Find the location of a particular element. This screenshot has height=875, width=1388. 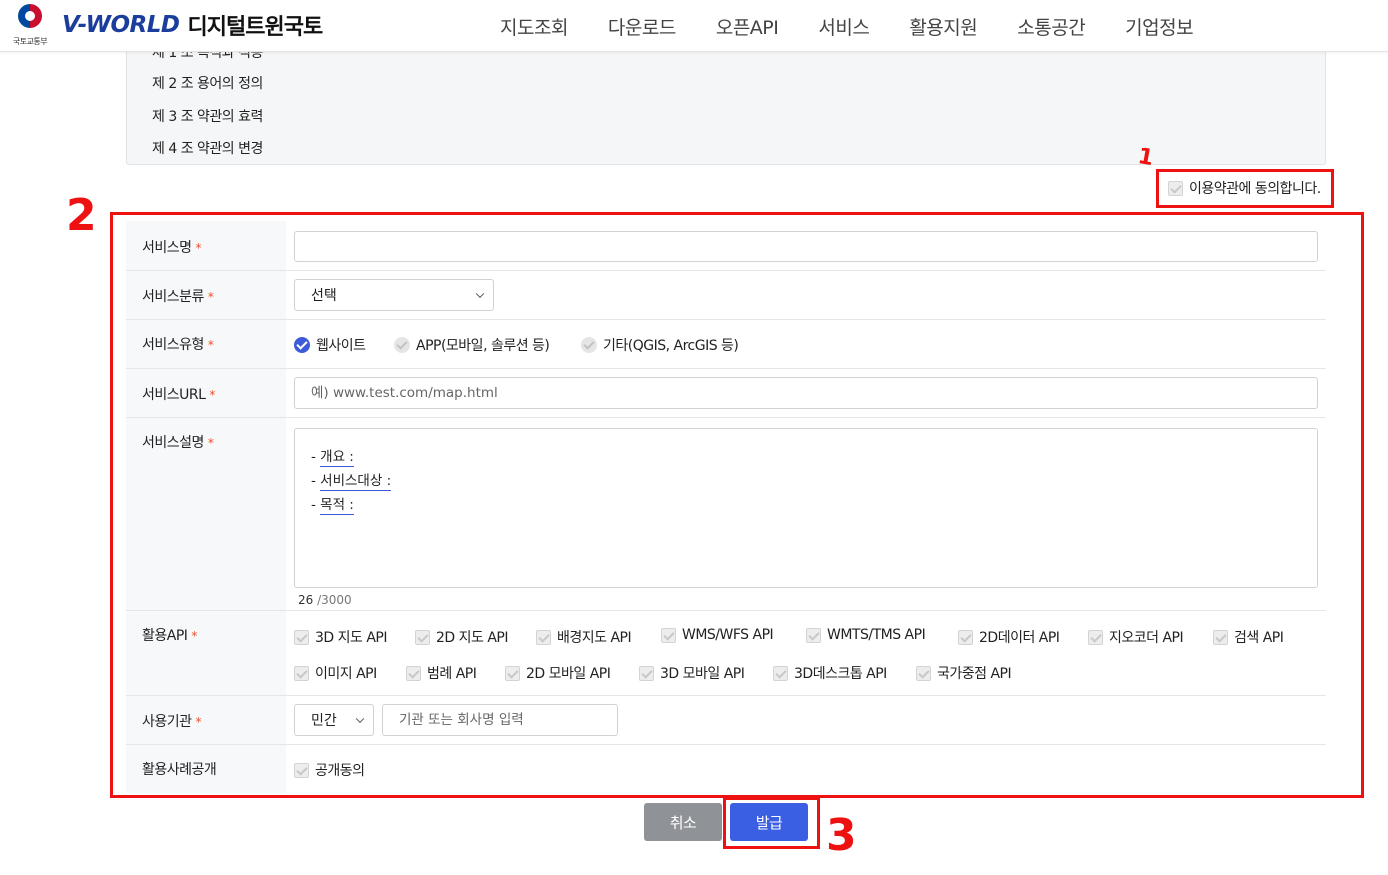

organization-name-input is located at coordinates (500, 720).